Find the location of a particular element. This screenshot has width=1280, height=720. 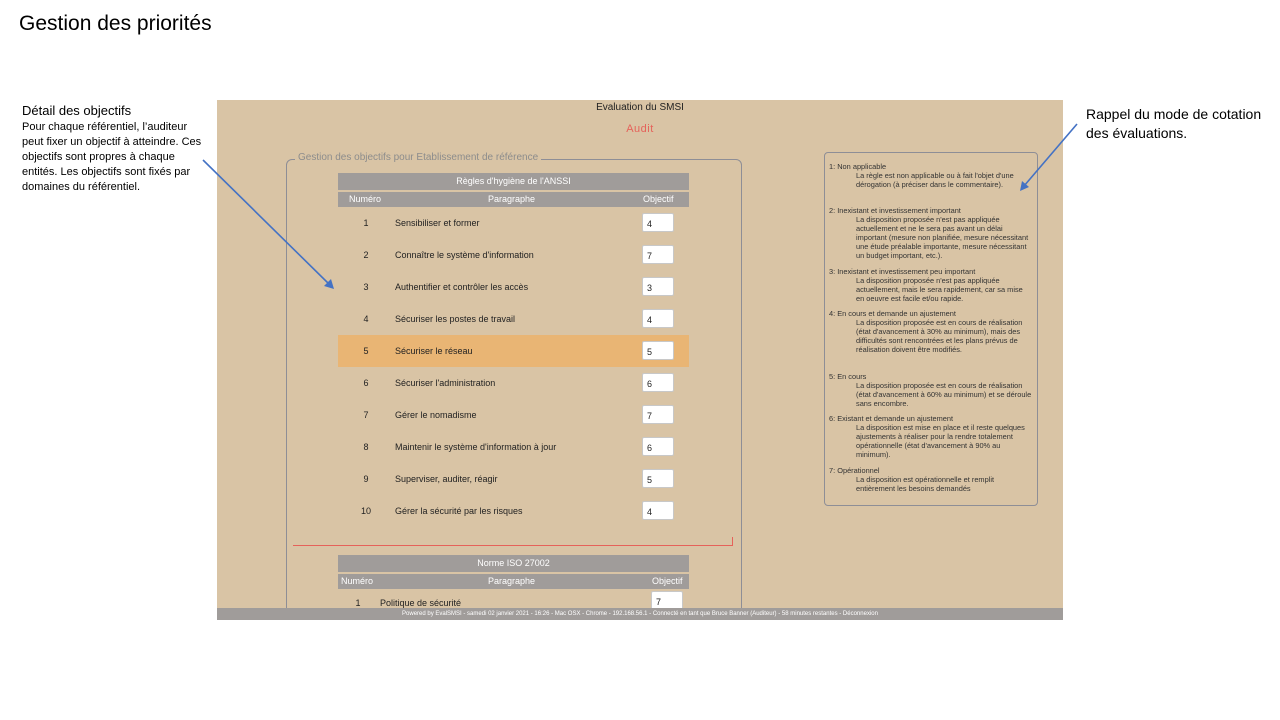

row-paragraph: Sécuriser le réseau is located at coordinates (434, 351).